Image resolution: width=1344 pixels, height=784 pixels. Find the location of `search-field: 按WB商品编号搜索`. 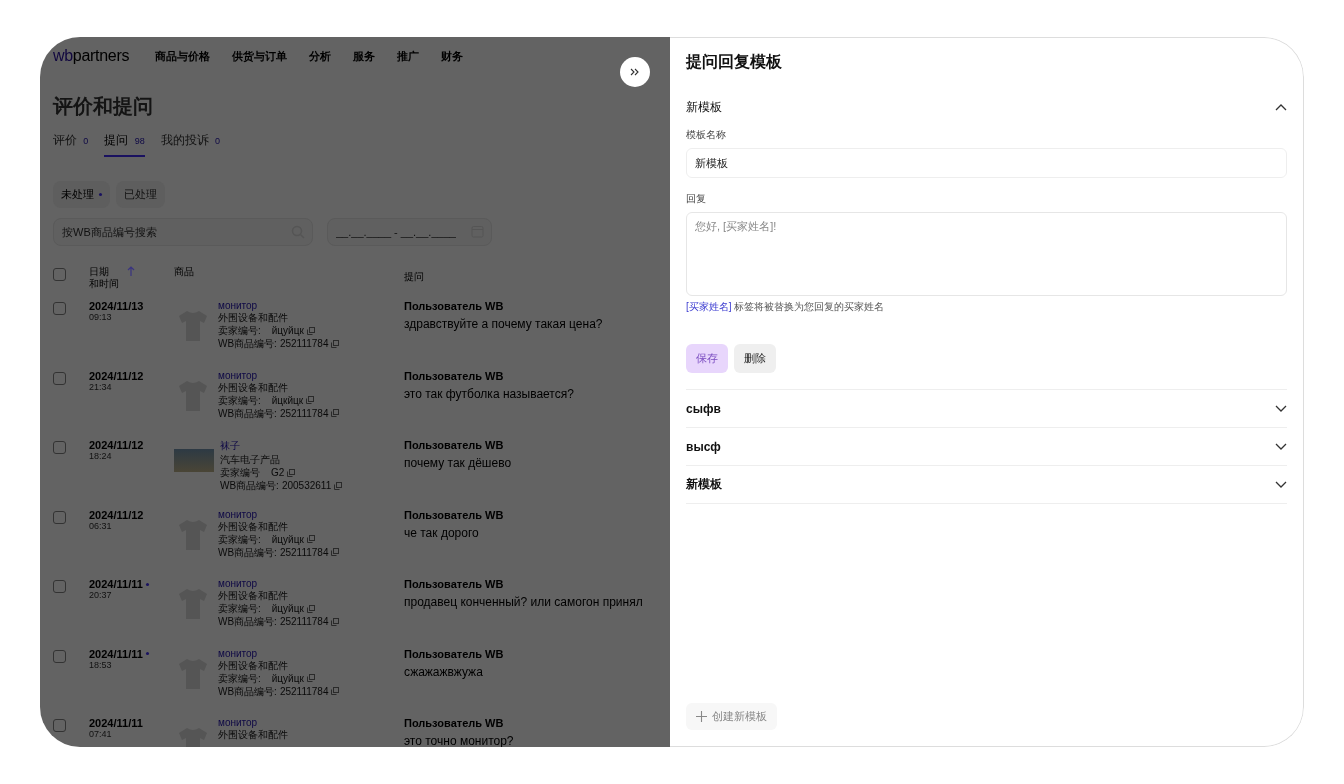

search-field: 按WB商品编号搜索 is located at coordinates (183, 232).